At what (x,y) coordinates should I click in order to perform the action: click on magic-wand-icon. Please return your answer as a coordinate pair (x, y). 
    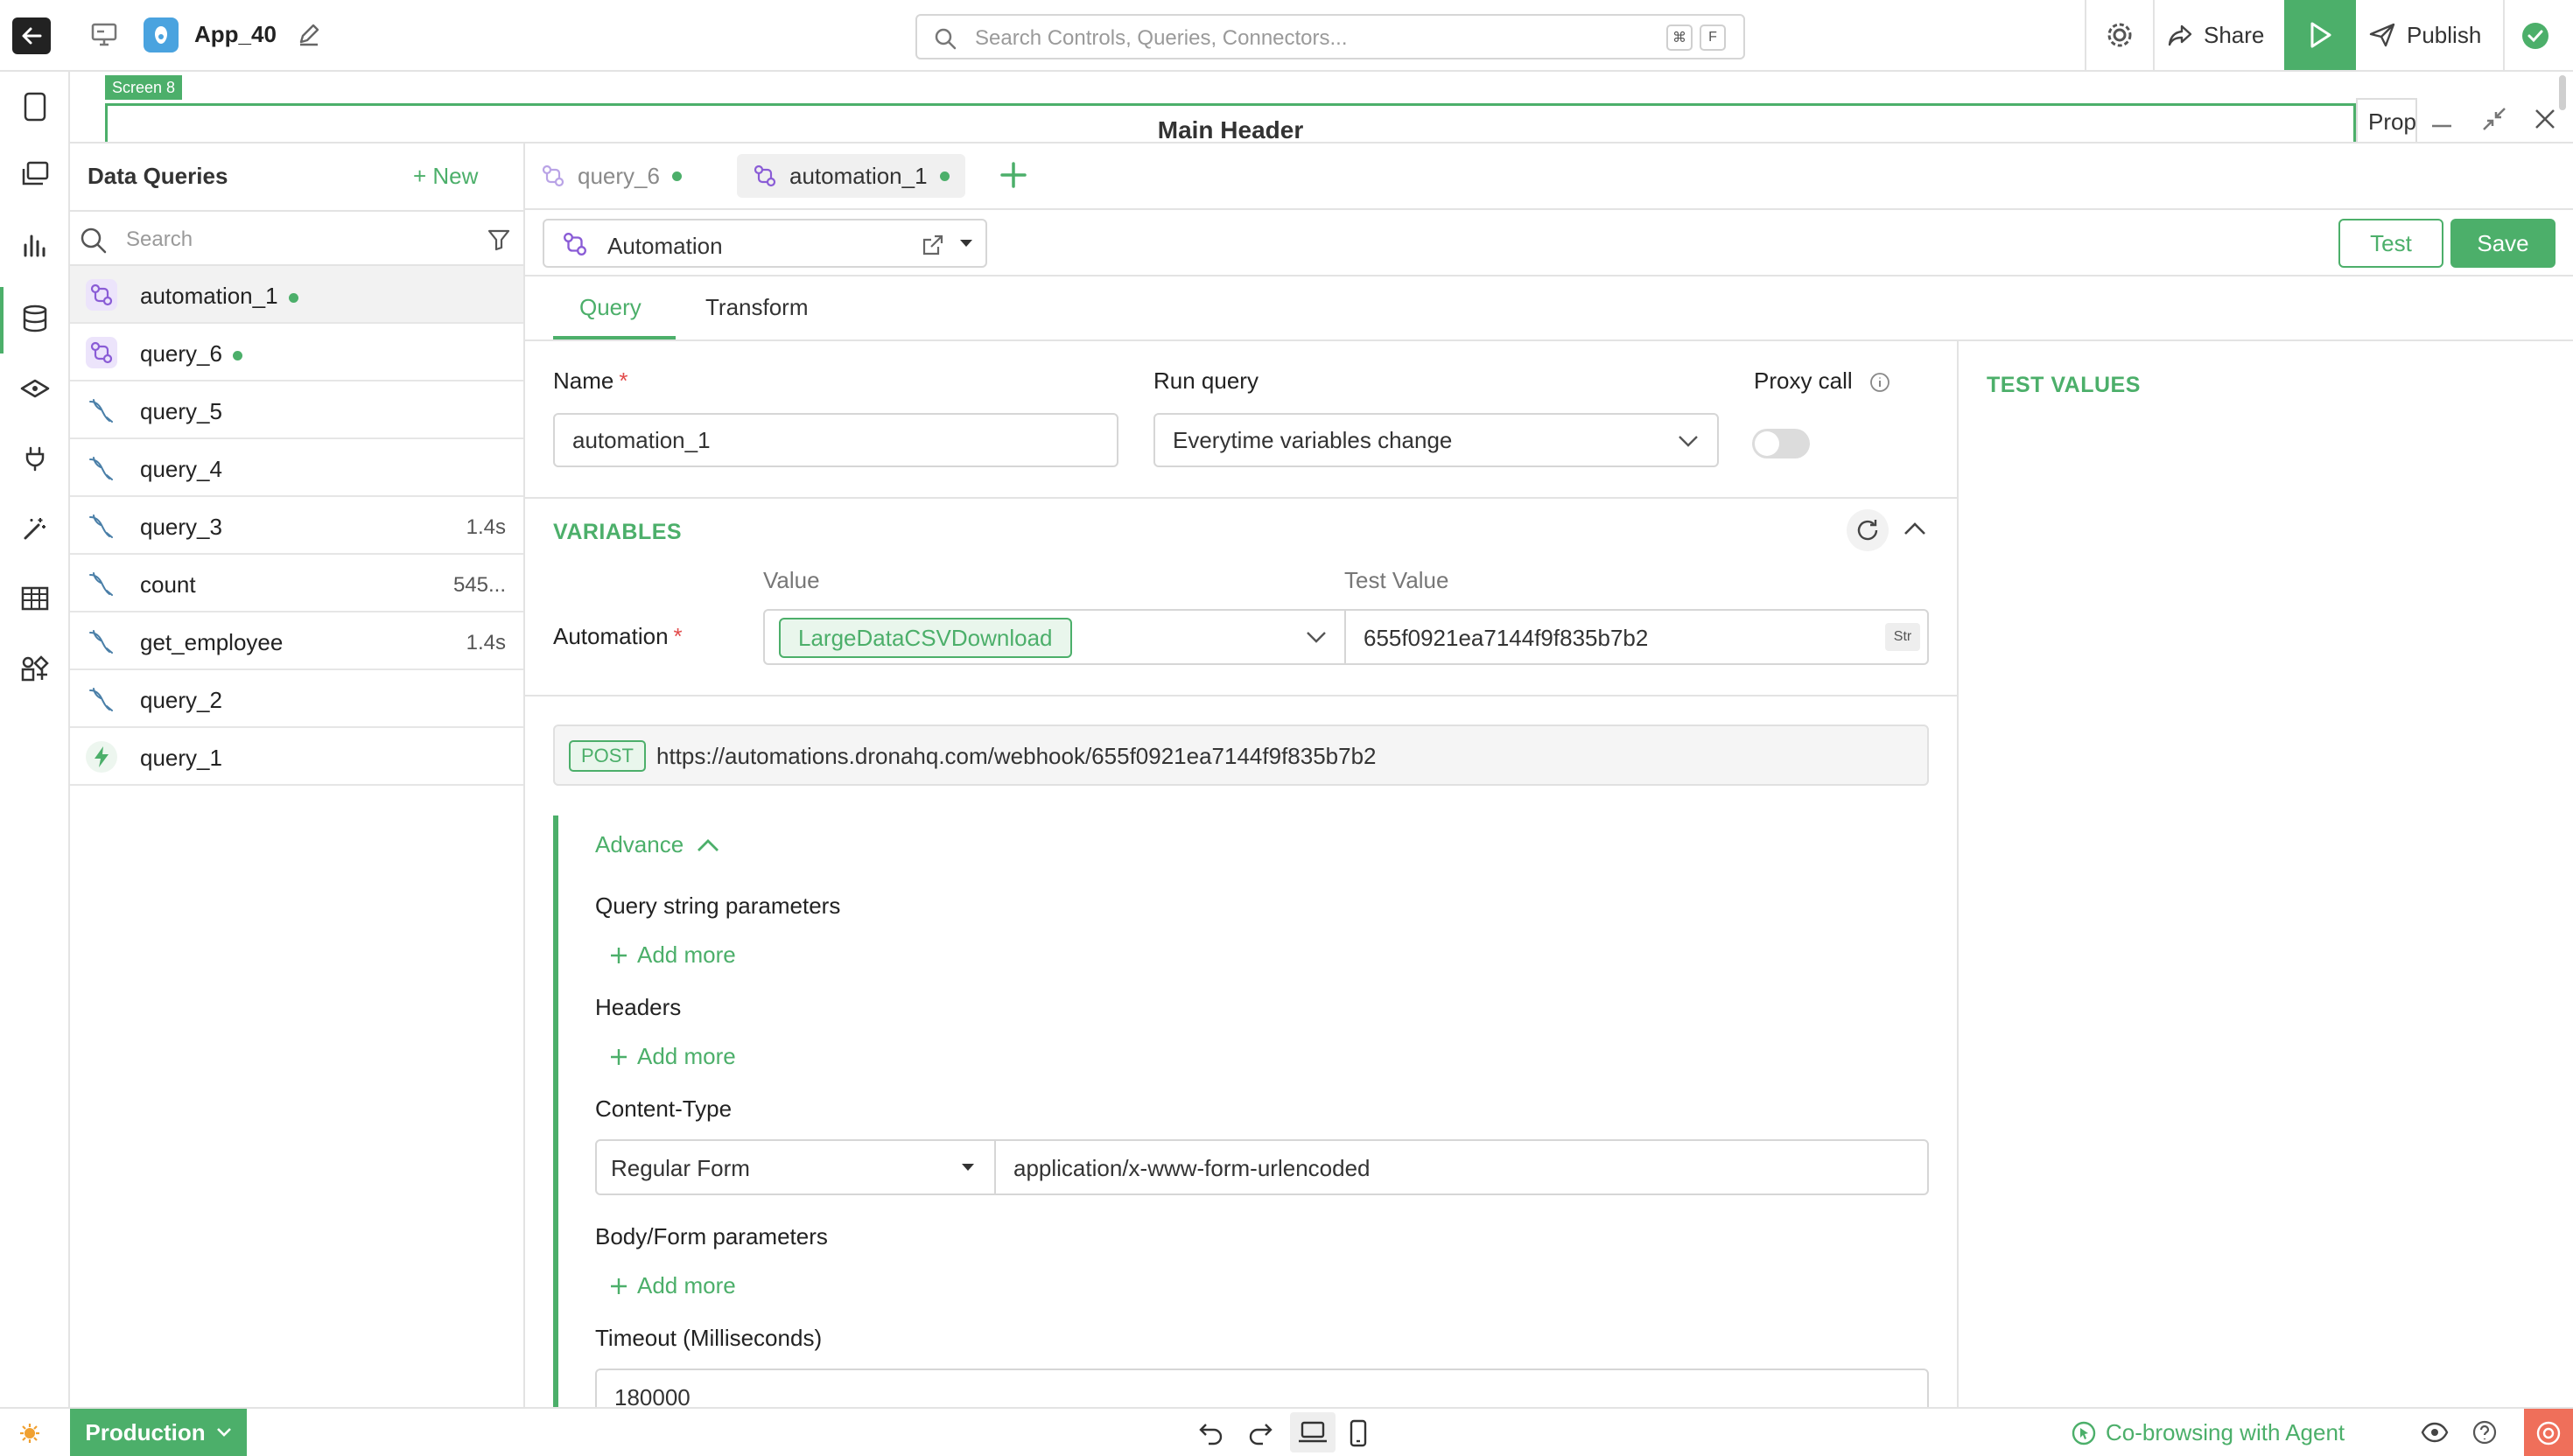
    Looking at the image, I should click on (35, 528).